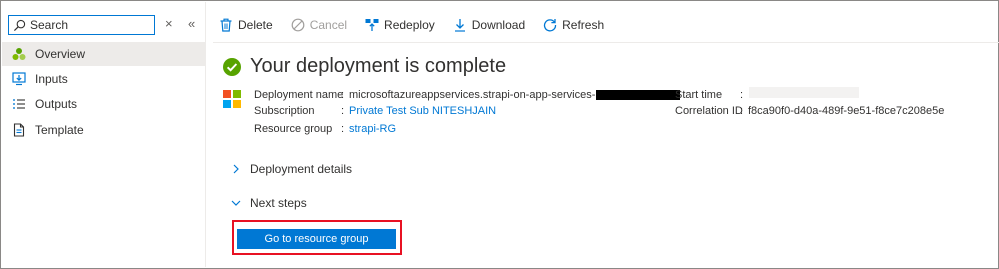 The height and width of the screenshot is (269, 999). What do you see at coordinates (191, 23) in the screenshot?
I see `collapse-sidebar-button: «` at bounding box center [191, 23].